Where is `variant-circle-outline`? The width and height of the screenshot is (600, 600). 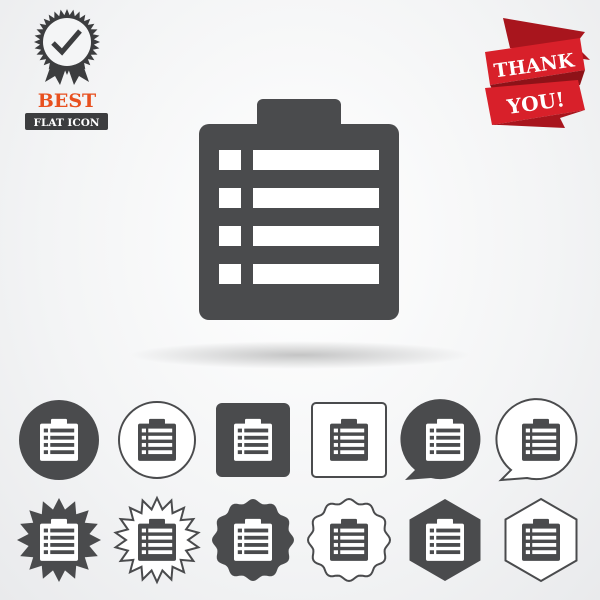
variant-circle-outline is located at coordinates (157, 440).